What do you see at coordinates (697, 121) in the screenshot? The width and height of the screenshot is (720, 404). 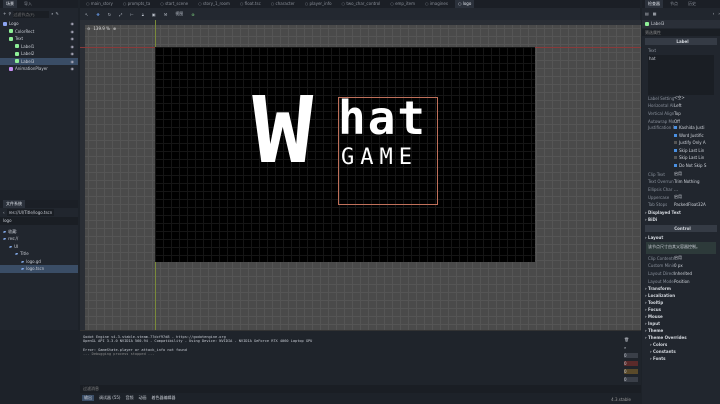 I see `property-value: Off` at bounding box center [697, 121].